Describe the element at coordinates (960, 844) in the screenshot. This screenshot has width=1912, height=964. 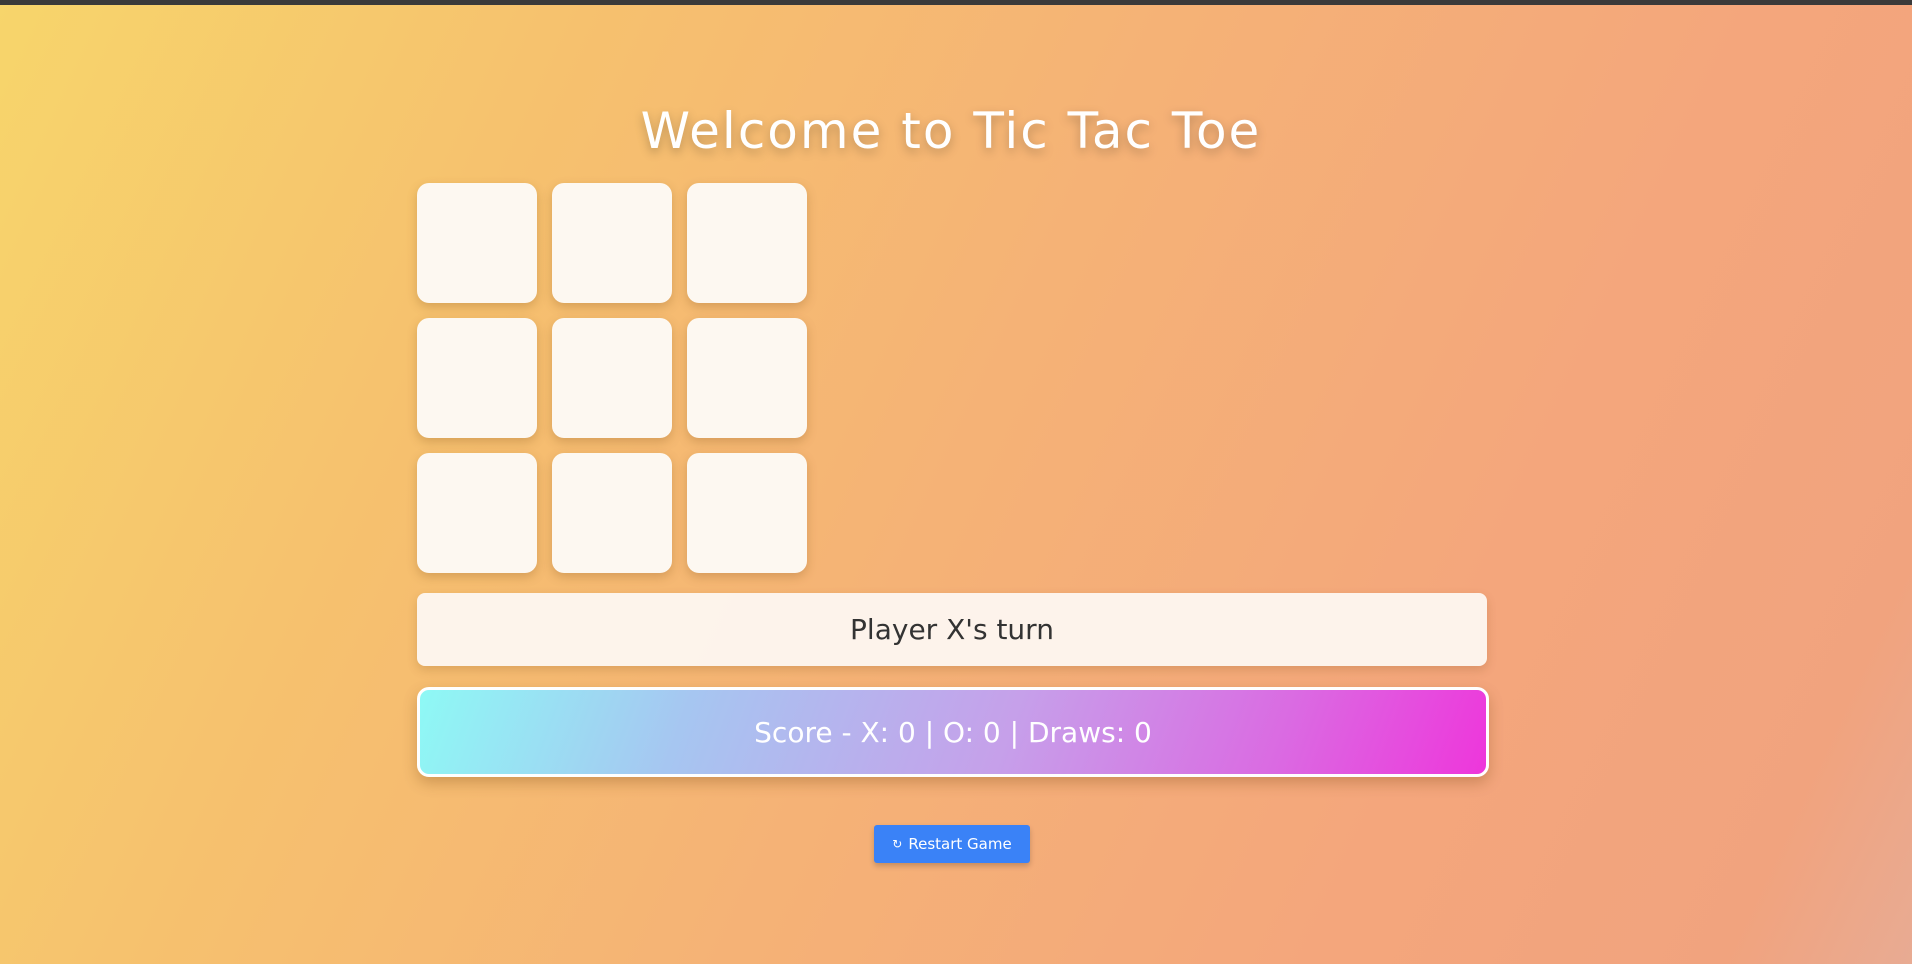
I see `restart-button-label: Restart Game` at that location.